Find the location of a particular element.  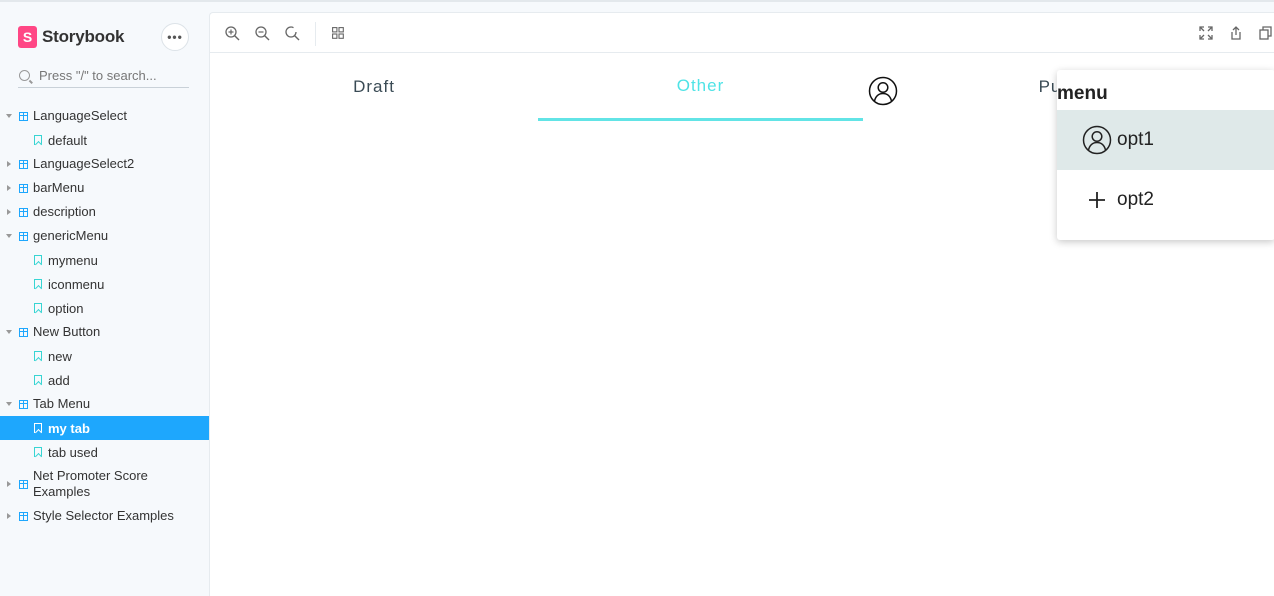

zoom-out-icon is located at coordinates (262, 33).